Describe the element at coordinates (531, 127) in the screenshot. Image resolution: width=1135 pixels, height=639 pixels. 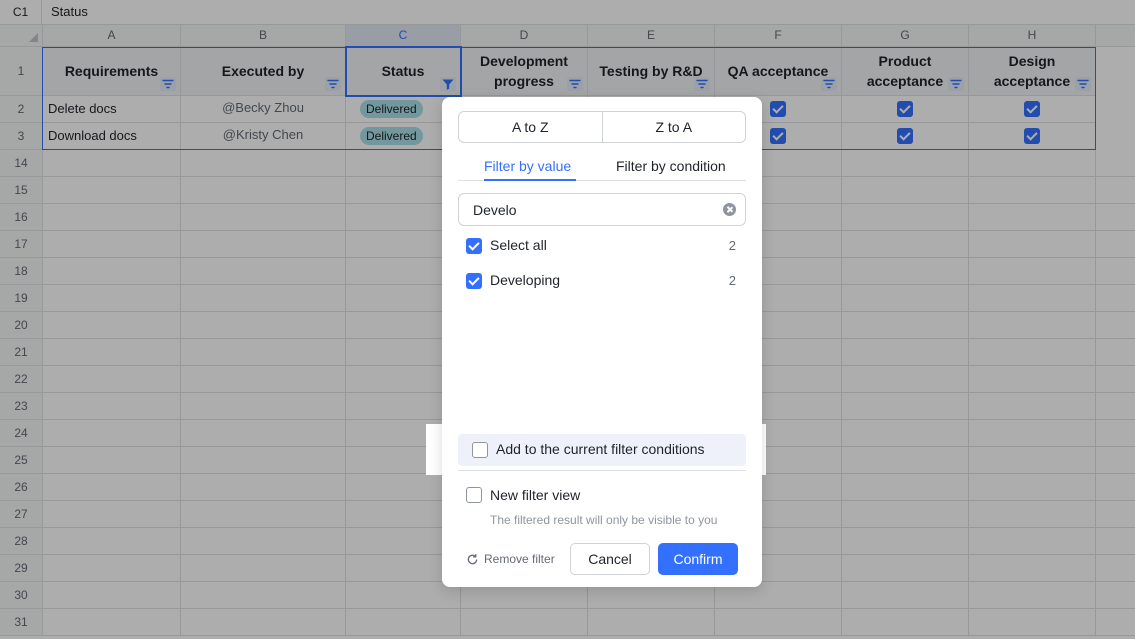
I see `sort-ascending-button: A to Z` at that location.